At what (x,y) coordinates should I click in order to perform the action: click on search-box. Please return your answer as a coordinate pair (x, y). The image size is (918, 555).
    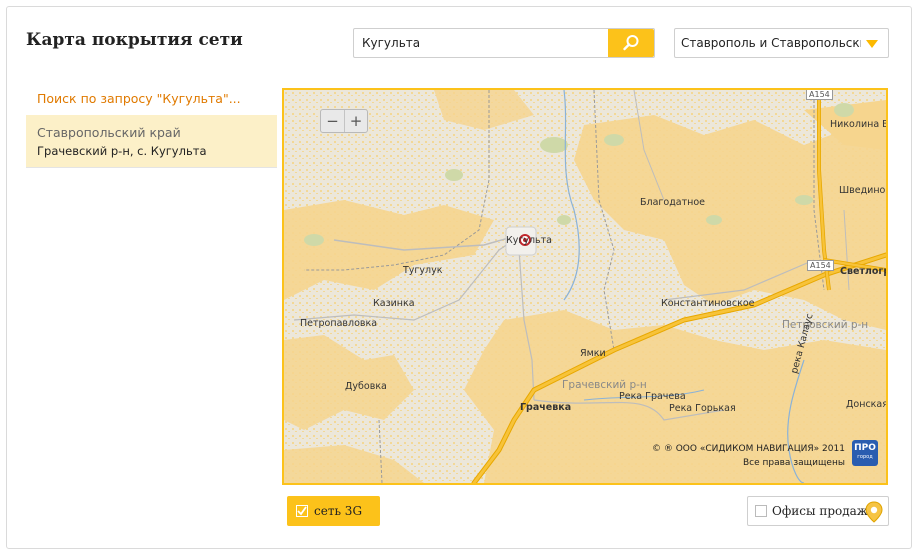
    Looking at the image, I should click on (504, 43).